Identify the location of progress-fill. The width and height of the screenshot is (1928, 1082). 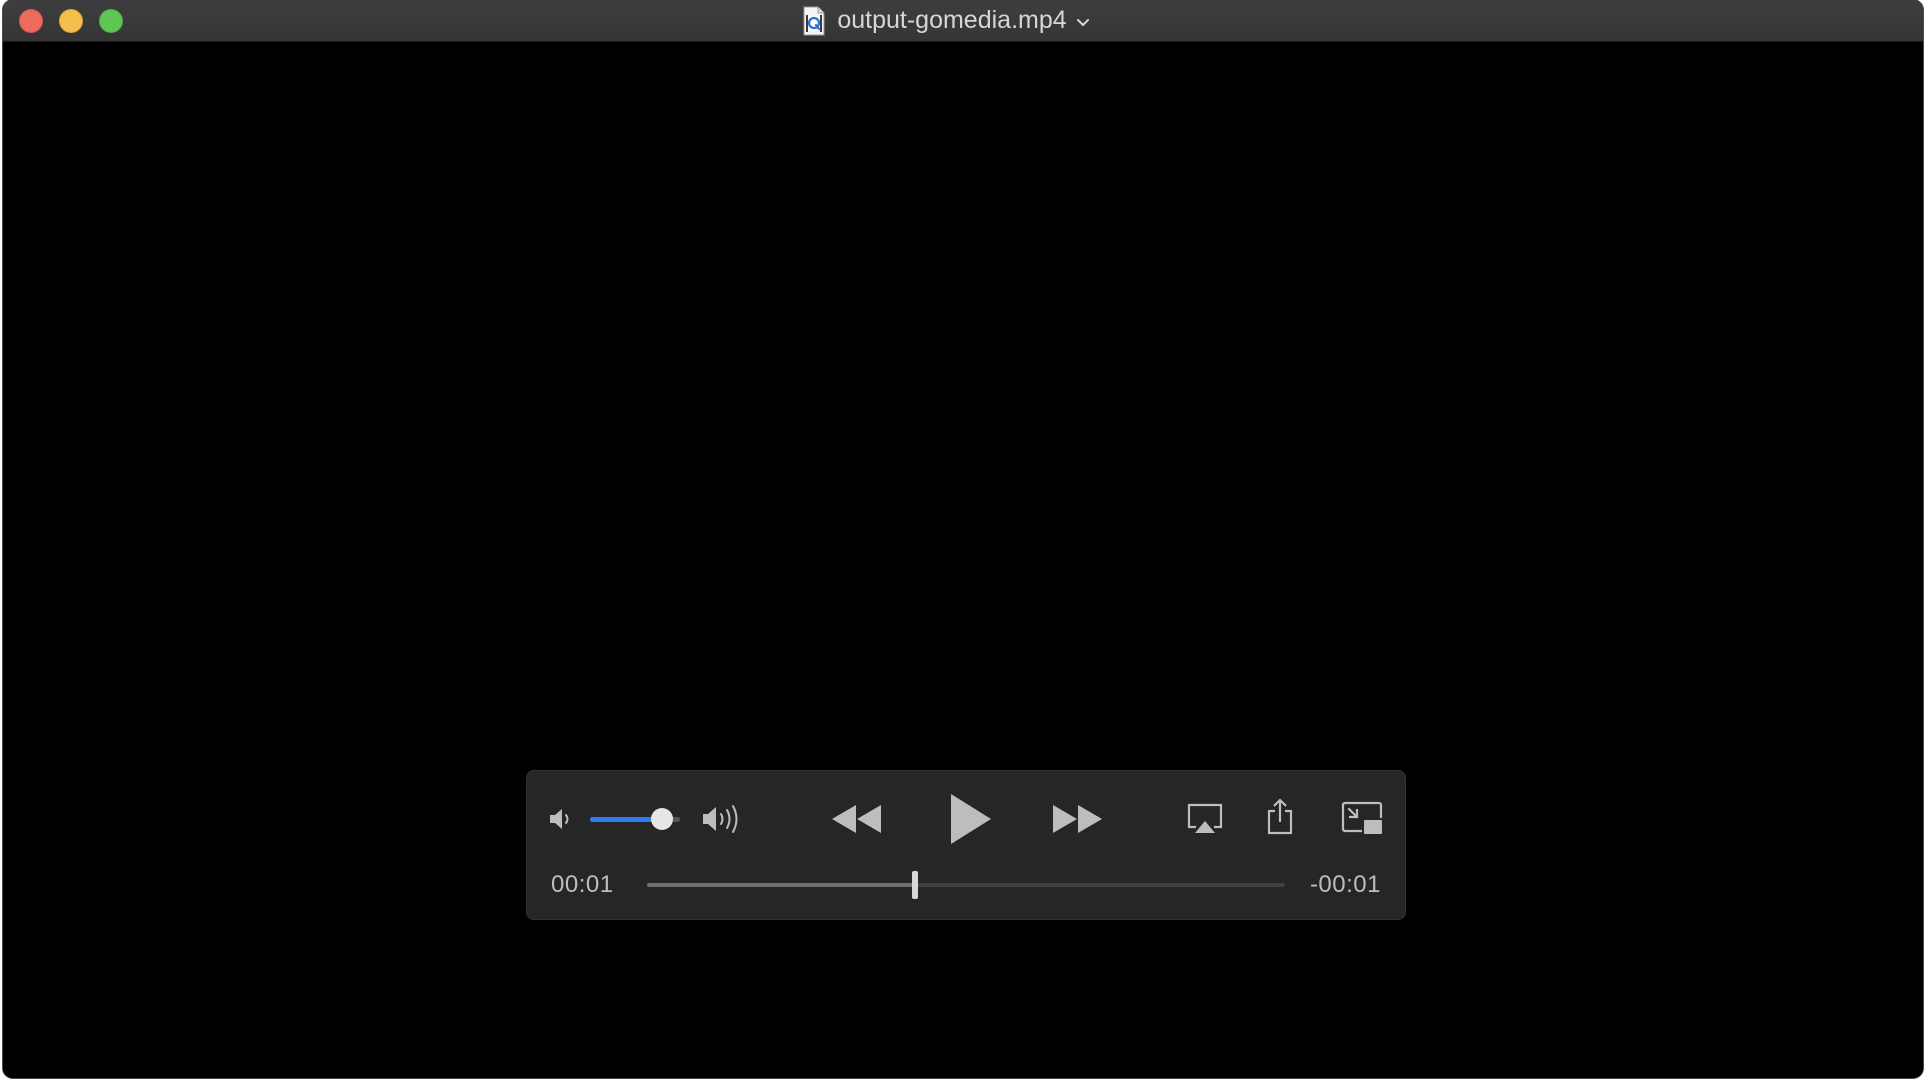
(781, 885).